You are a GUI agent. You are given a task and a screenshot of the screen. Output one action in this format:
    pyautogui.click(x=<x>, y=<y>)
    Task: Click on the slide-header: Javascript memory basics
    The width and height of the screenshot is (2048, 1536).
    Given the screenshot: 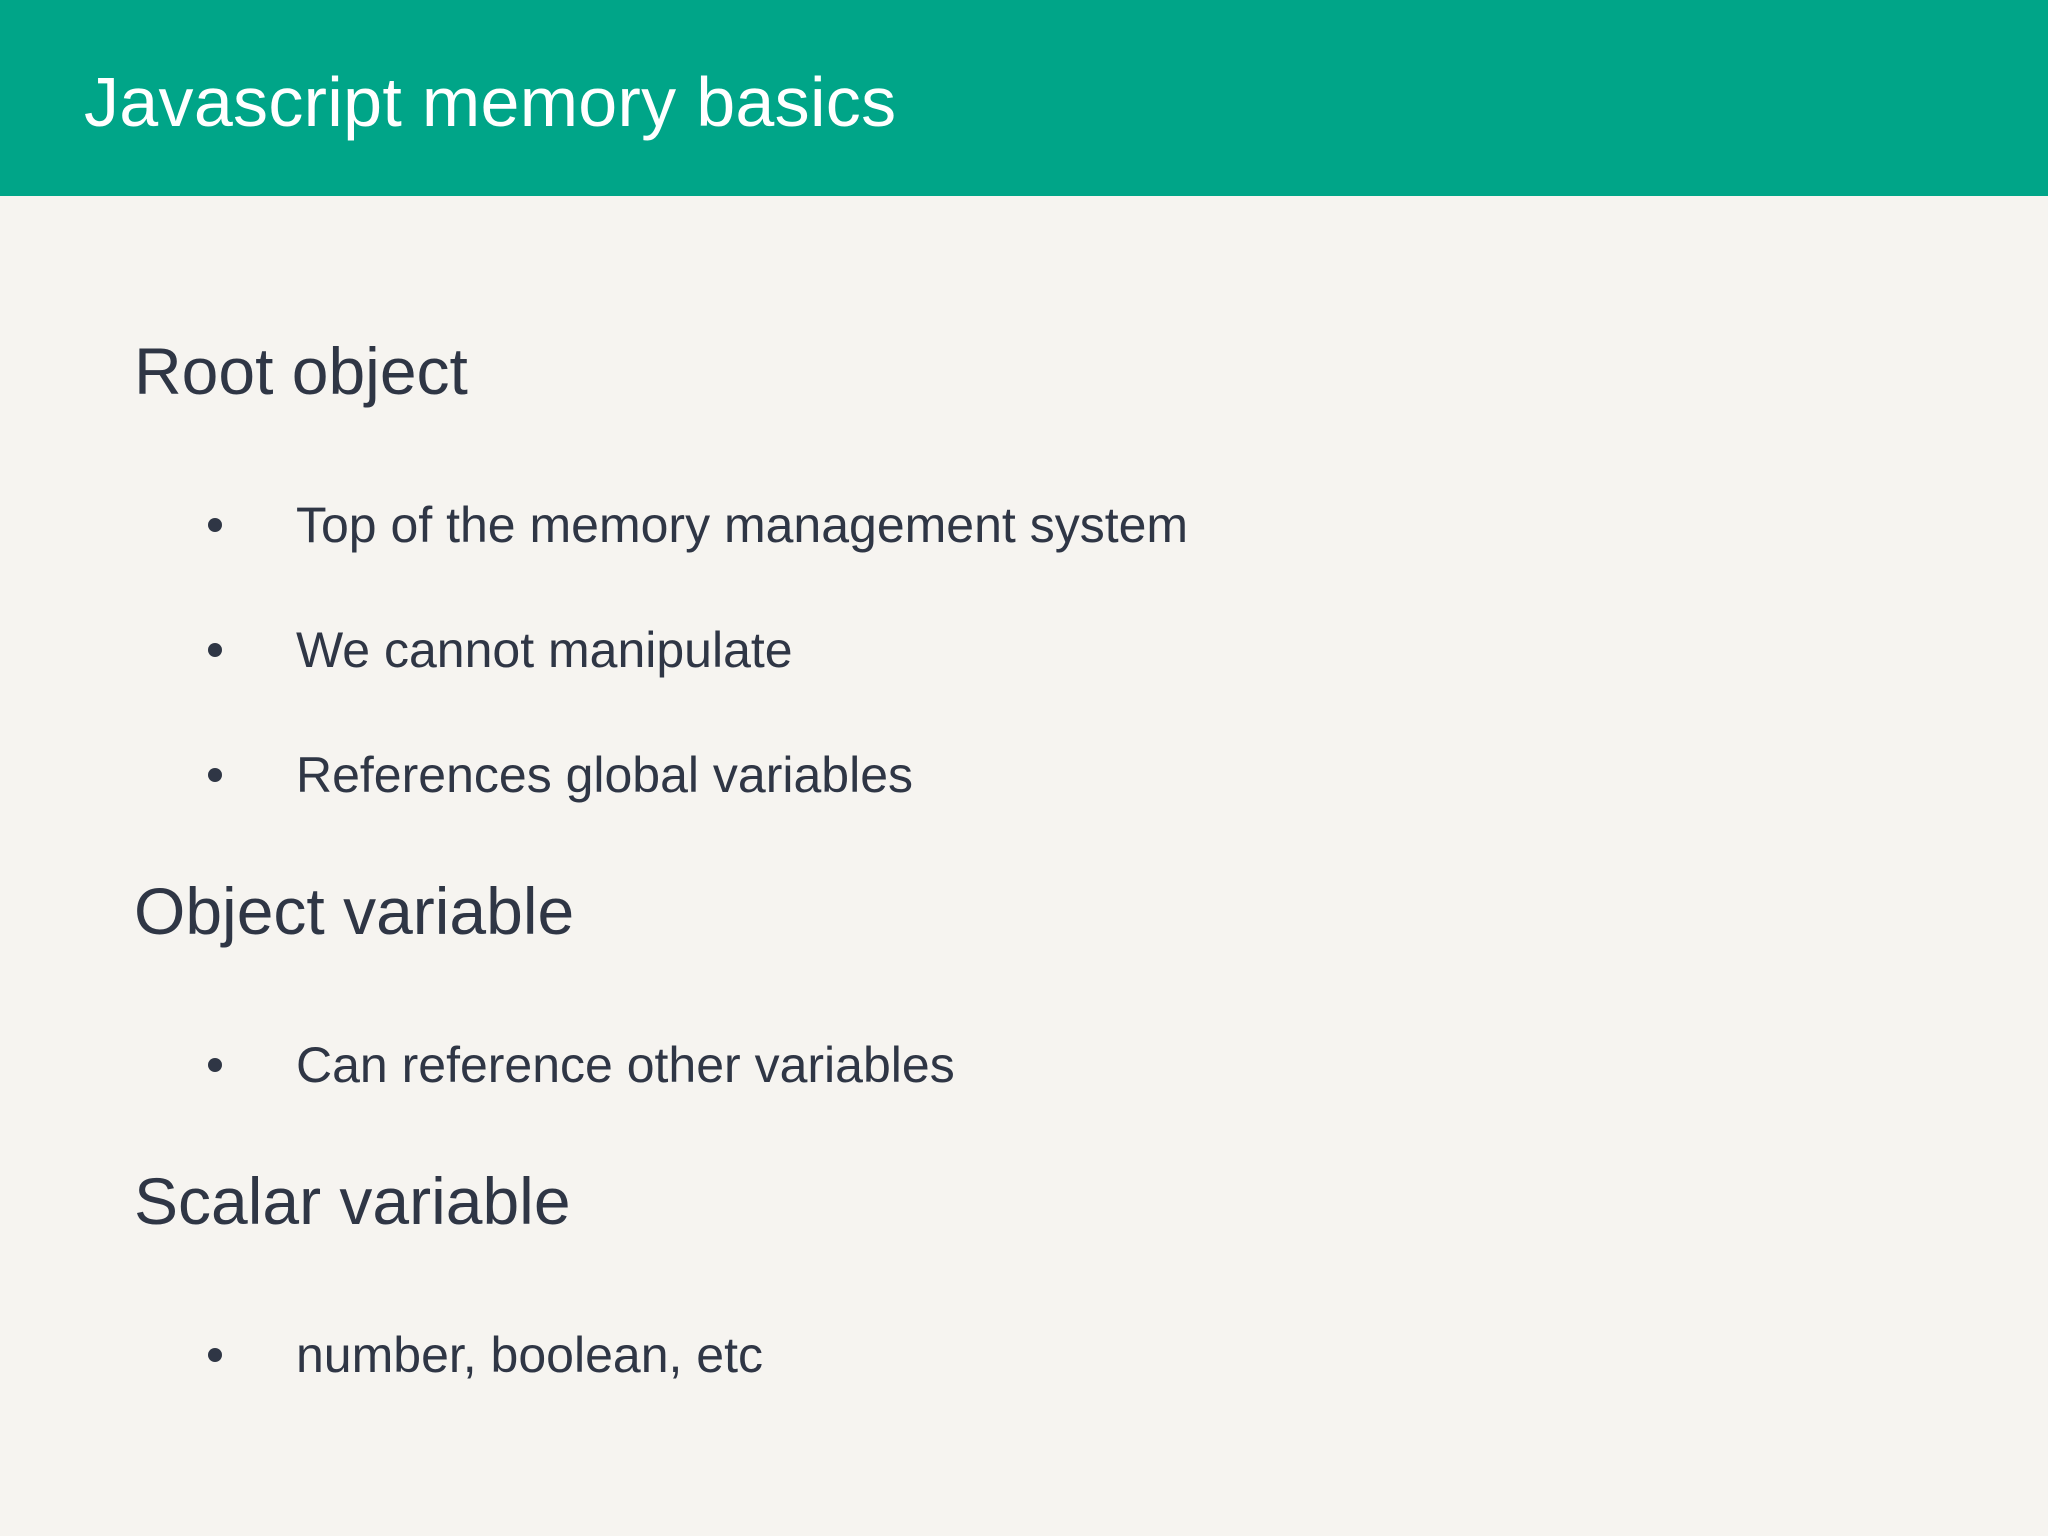 What is the action you would take?
    pyautogui.click(x=1024, y=98)
    